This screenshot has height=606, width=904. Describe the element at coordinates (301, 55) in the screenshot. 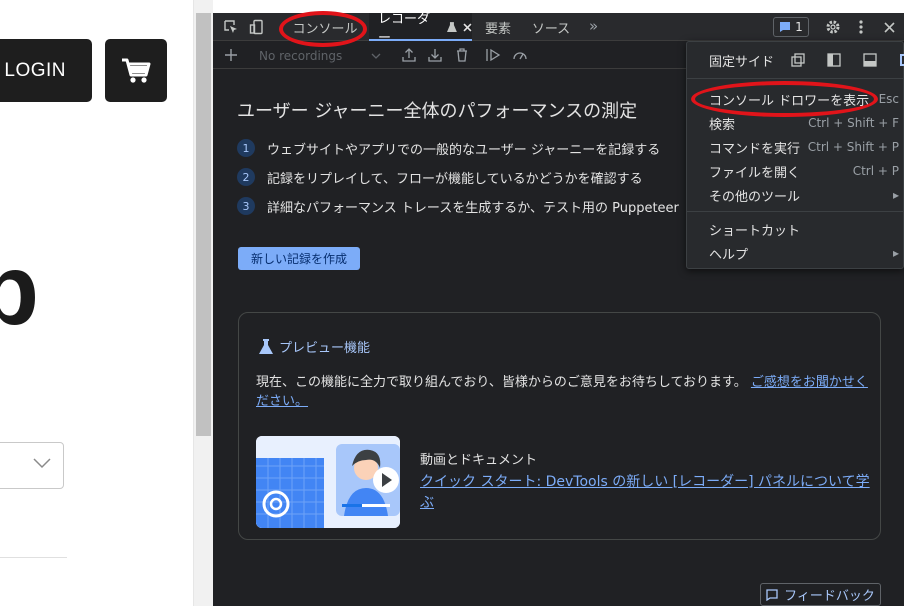

I see `recording-select-value: No recordings` at that location.